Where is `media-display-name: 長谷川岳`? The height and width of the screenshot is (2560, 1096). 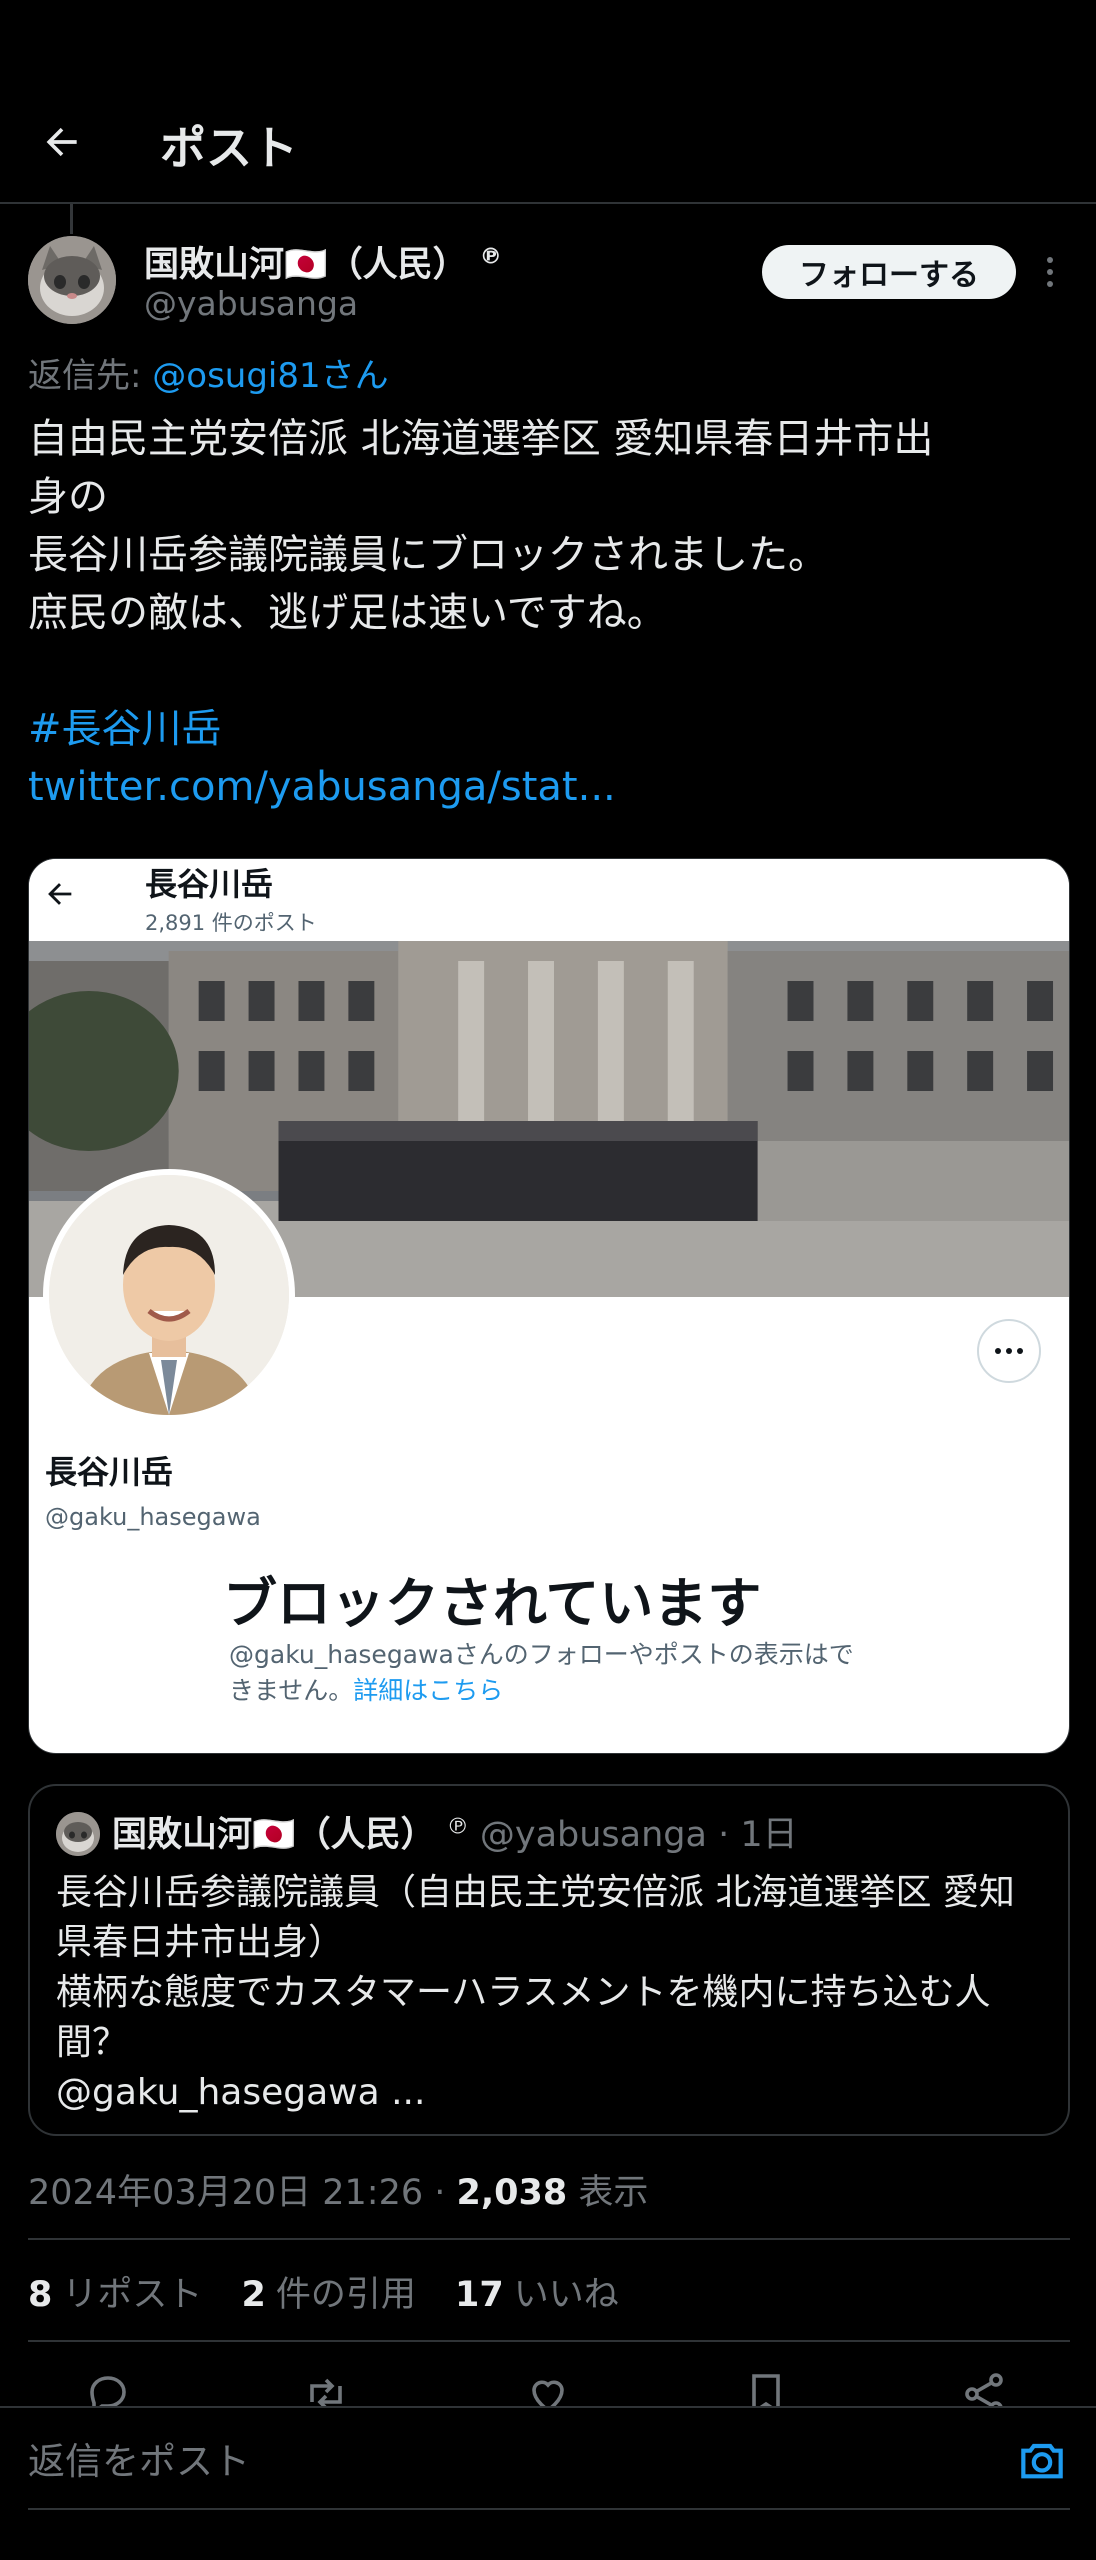 media-display-name: 長谷川岳 is located at coordinates (109, 1472).